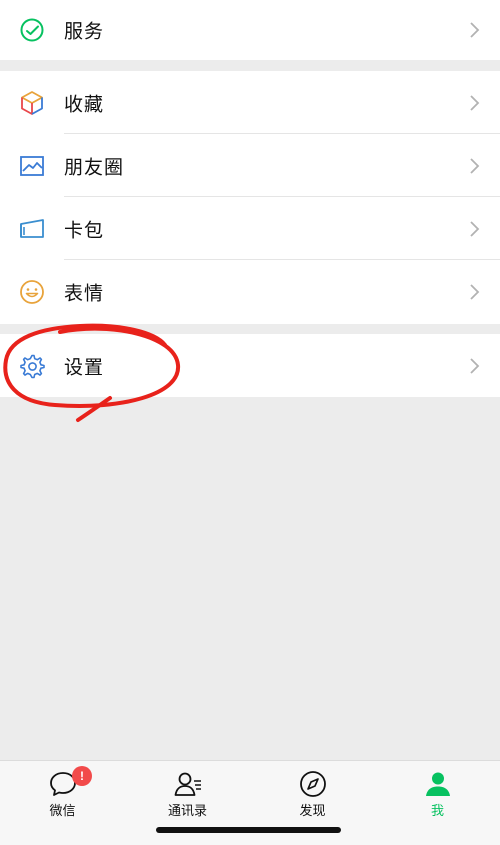 The width and height of the screenshot is (500, 845). I want to click on menu-item-moments-label: 朋友圈, so click(94, 167).